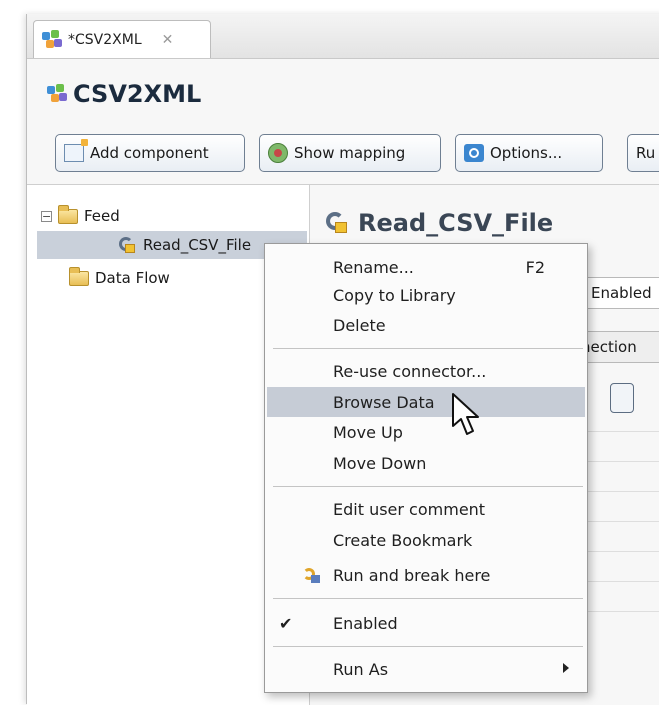  I want to click on tree-item-label: Feed, so click(102, 216).